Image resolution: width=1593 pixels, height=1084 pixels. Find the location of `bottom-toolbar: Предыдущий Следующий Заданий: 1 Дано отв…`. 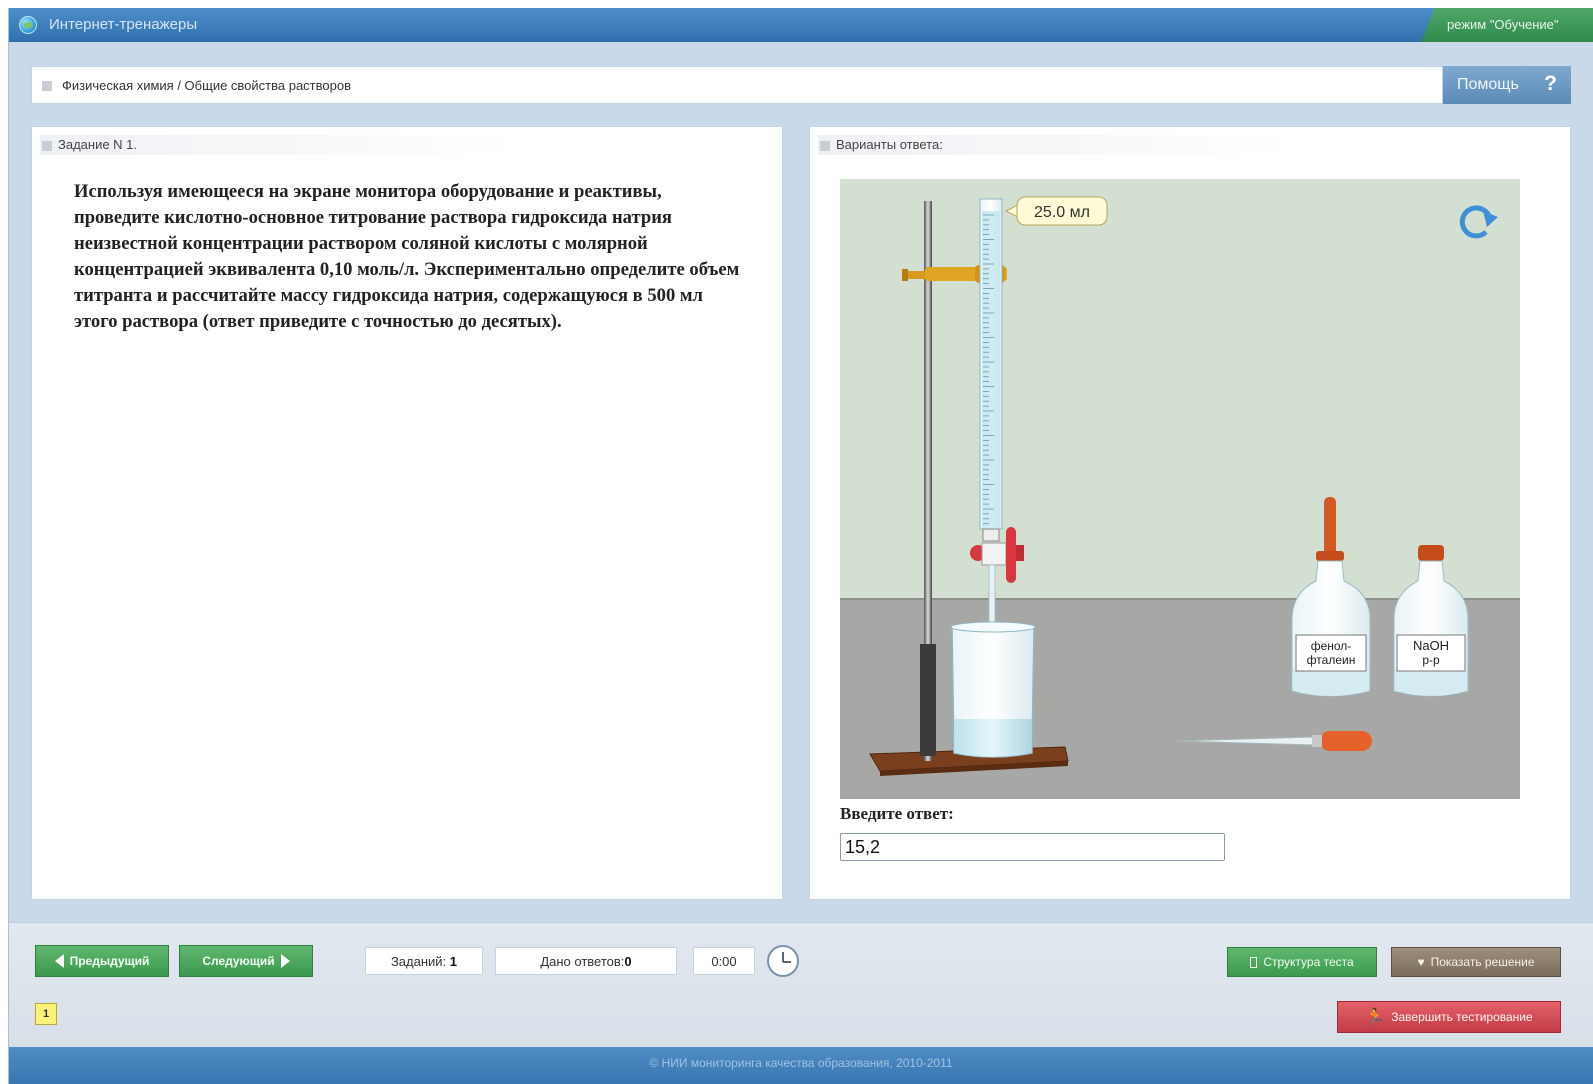

bottom-toolbar: Предыдущий Следующий Заданий: 1 Дано отв… is located at coordinates (801, 984).